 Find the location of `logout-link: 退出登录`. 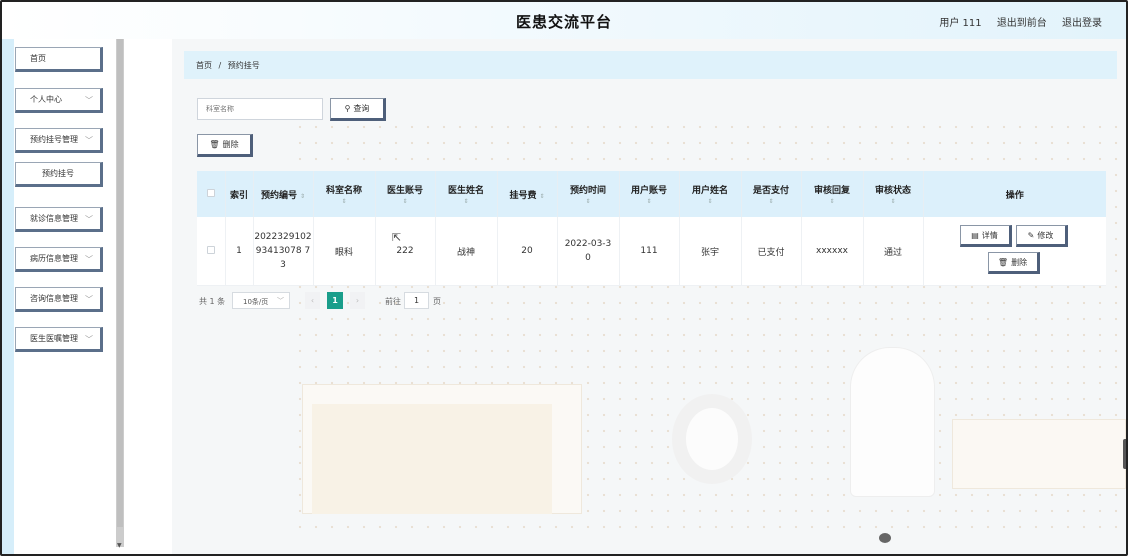

logout-link: 退出登录 is located at coordinates (1082, 23).